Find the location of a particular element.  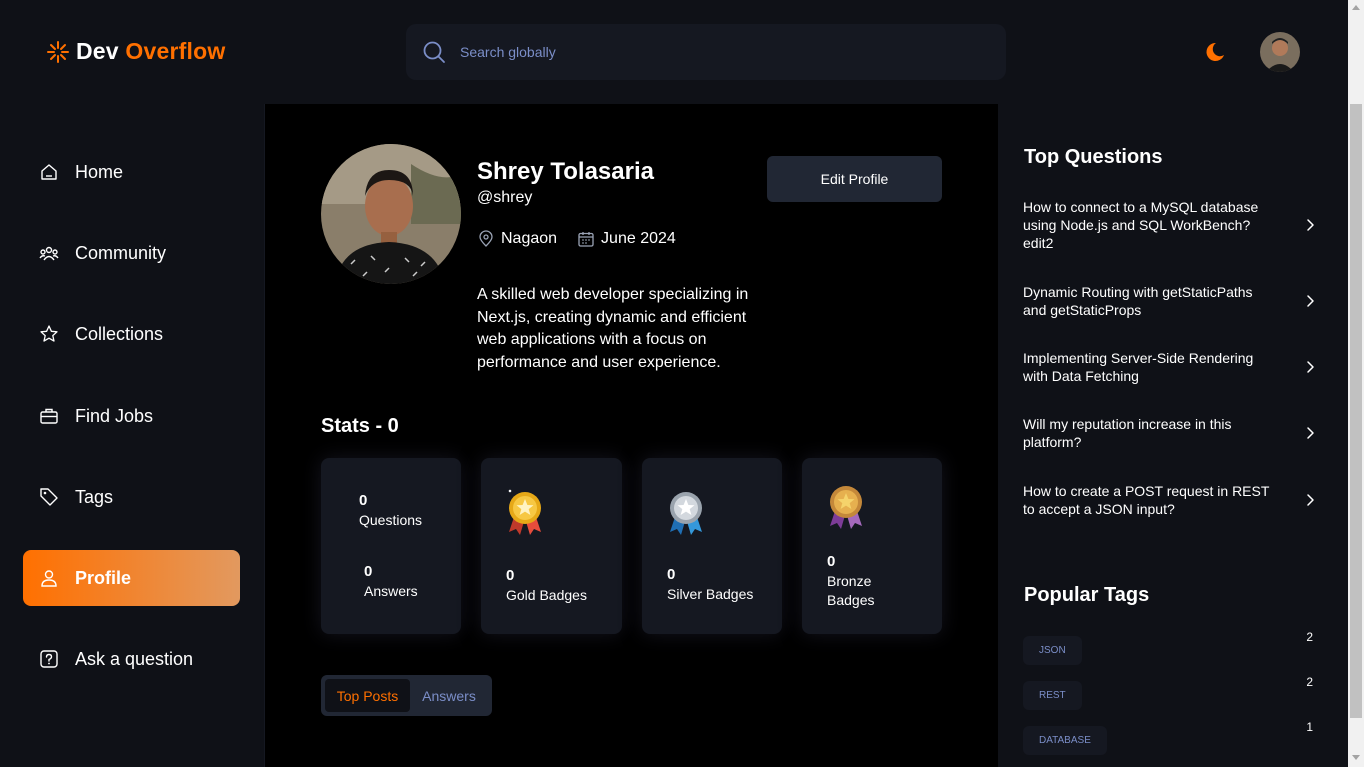

silver-count: 0 is located at coordinates (671, 574).